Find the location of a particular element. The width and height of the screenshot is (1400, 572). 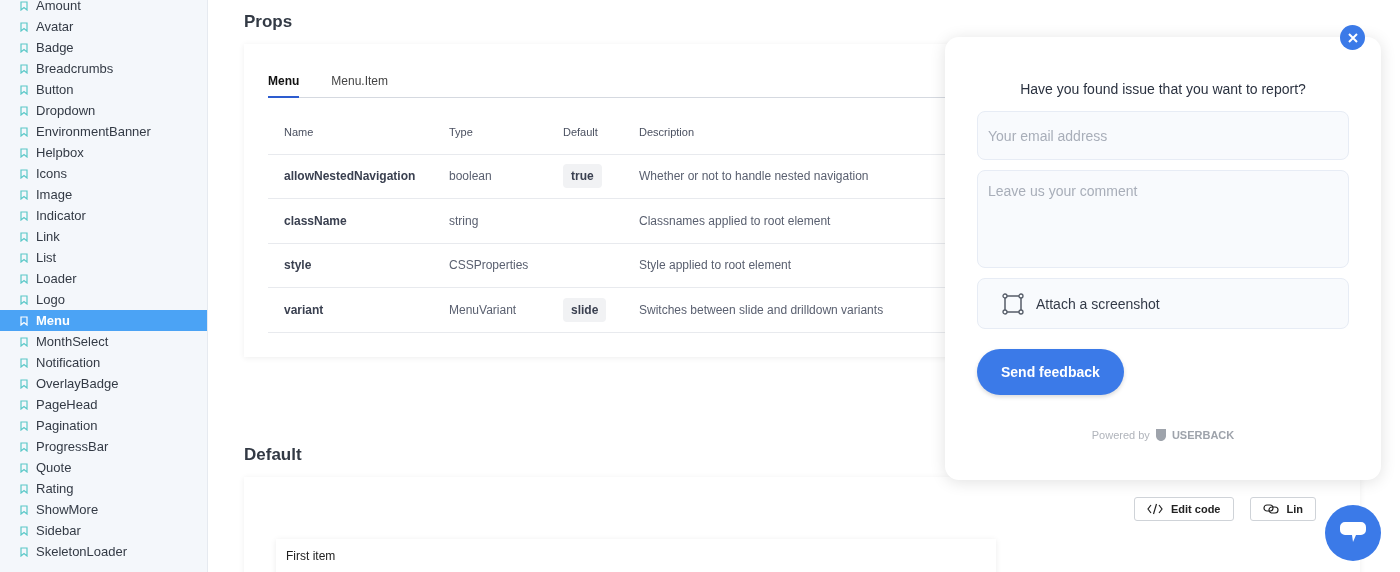

default-value: slide is located at coordinates (585, 309).